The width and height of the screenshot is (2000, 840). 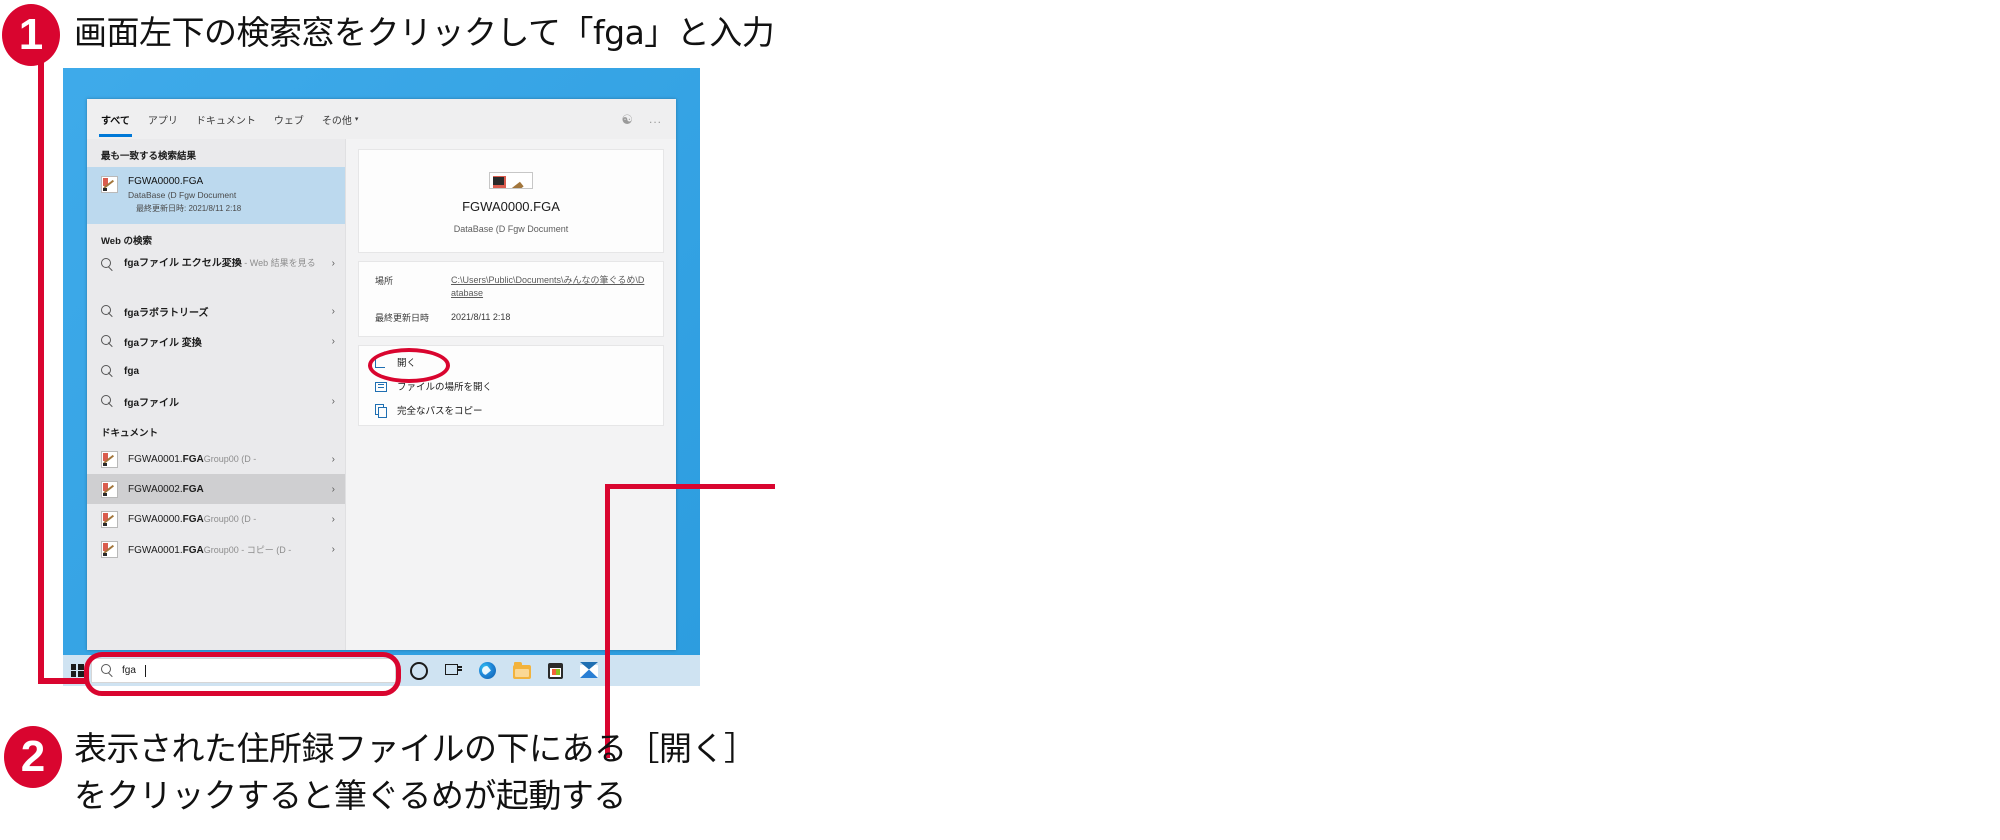 I want to click on detail-file-name: FGWA0000.FGA, so click(x=511, y=206).